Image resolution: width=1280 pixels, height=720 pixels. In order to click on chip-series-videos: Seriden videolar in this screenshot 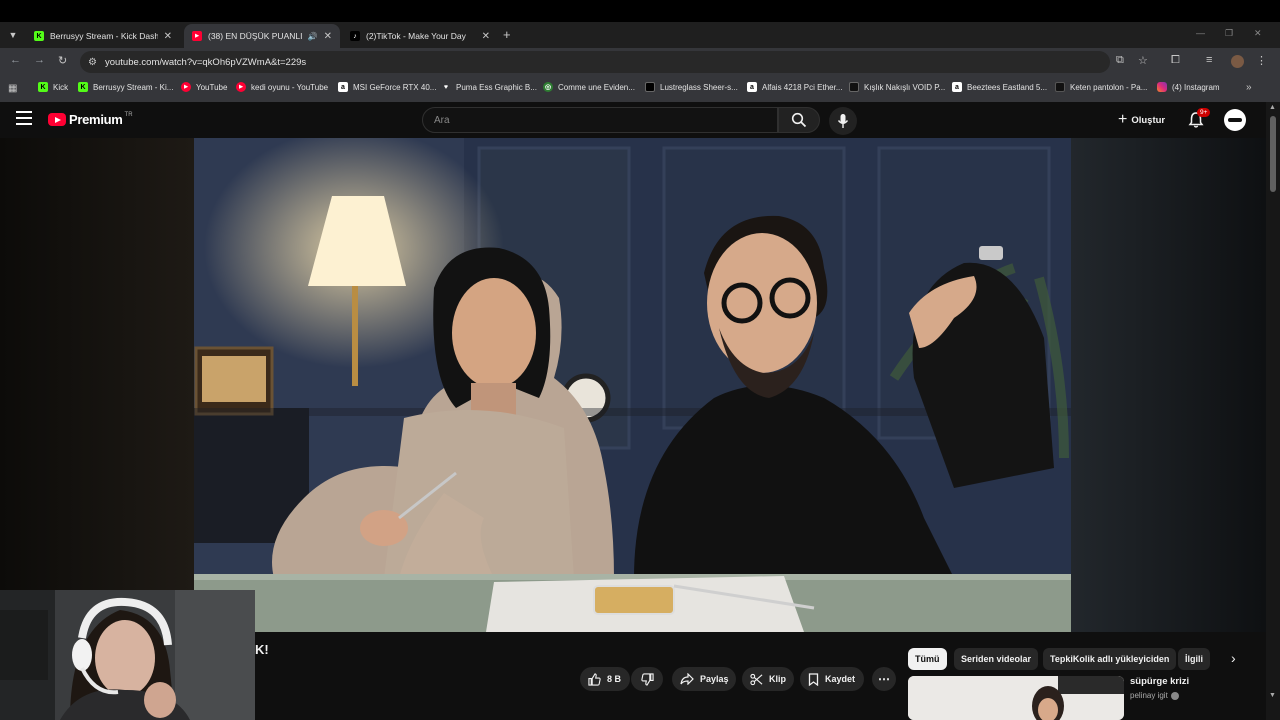, I will do `click(996, 659)`.